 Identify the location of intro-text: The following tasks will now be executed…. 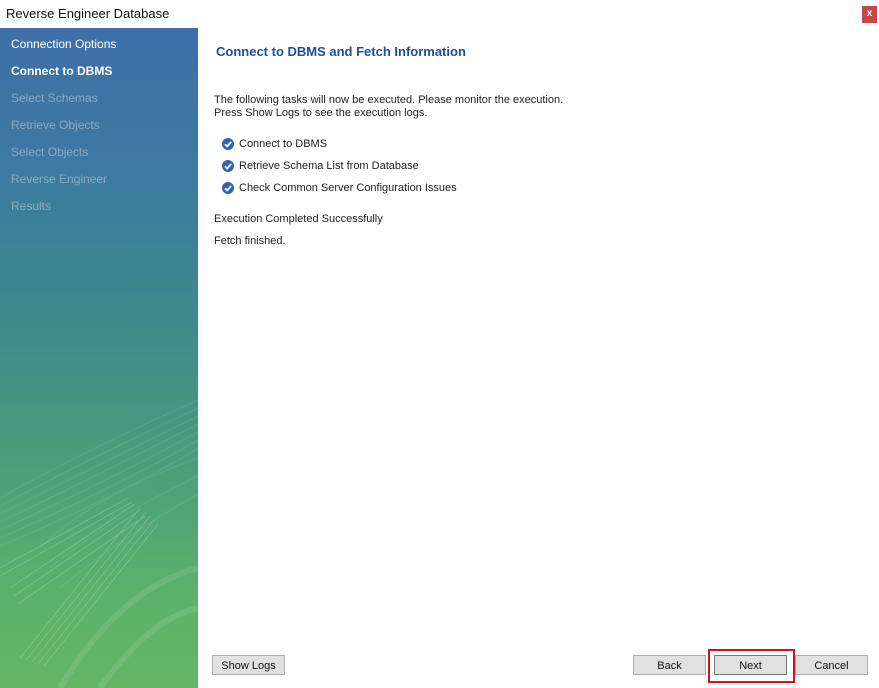
(388, 107).